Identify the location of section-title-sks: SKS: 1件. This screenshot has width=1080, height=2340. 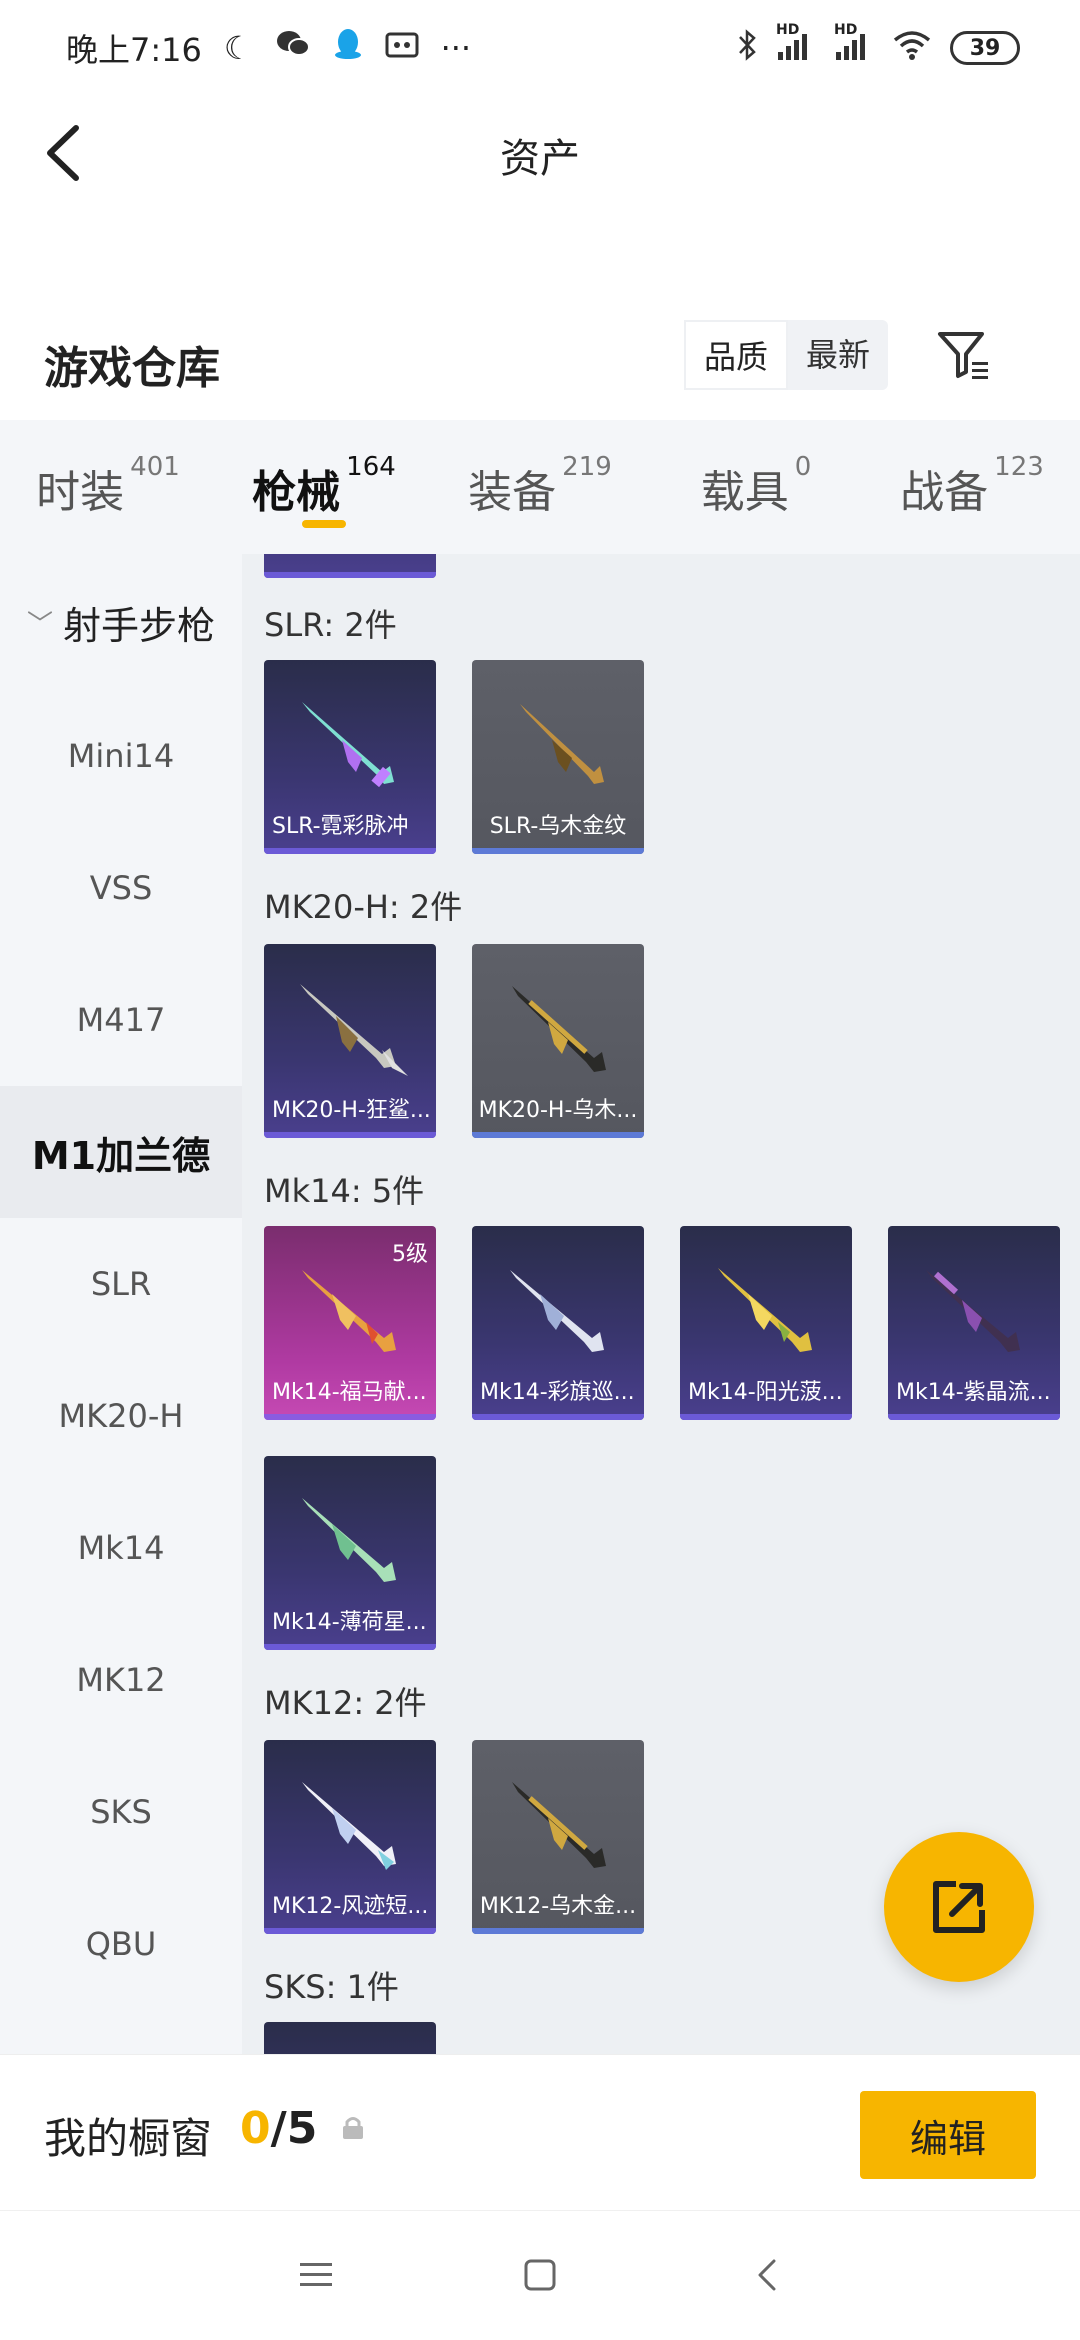
(331, 1987).